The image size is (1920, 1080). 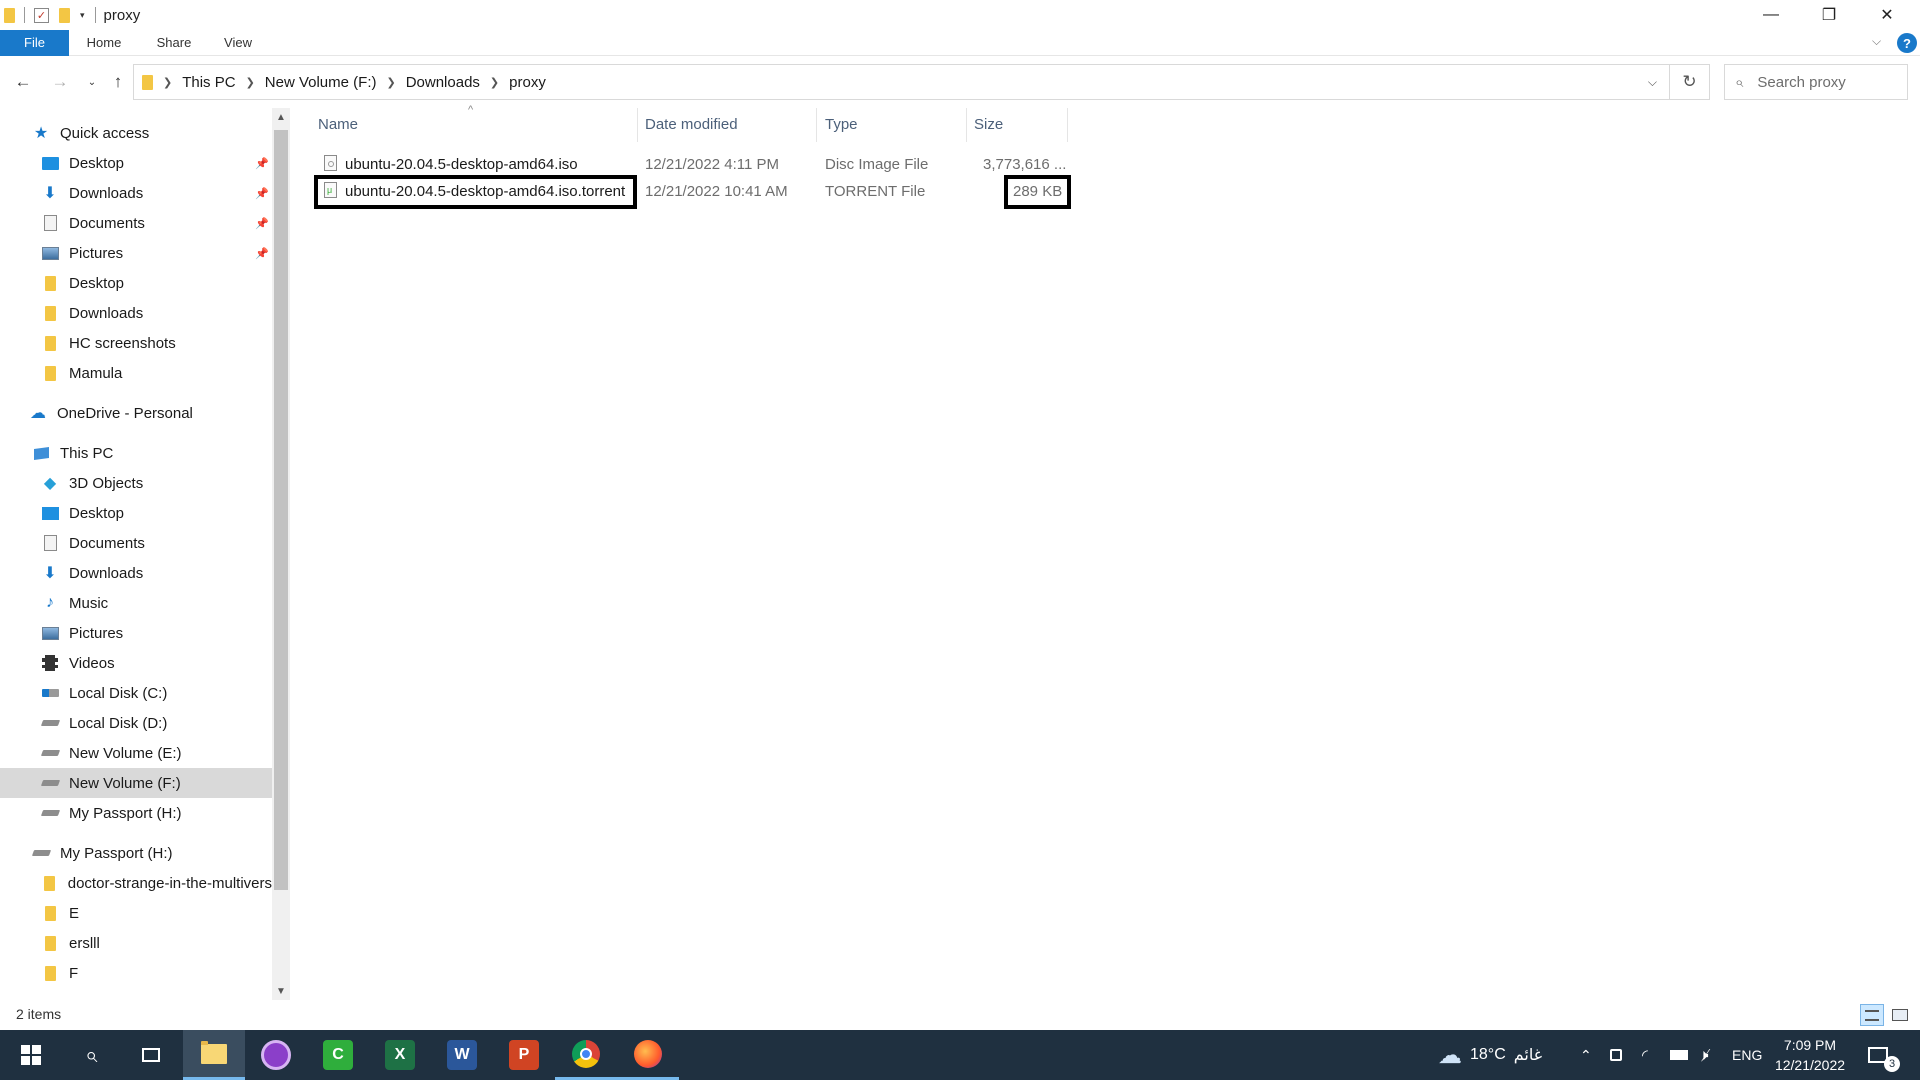 I want to click on nav-item-new-volume-e: New Volume (E:), so click(x=136, y=753).